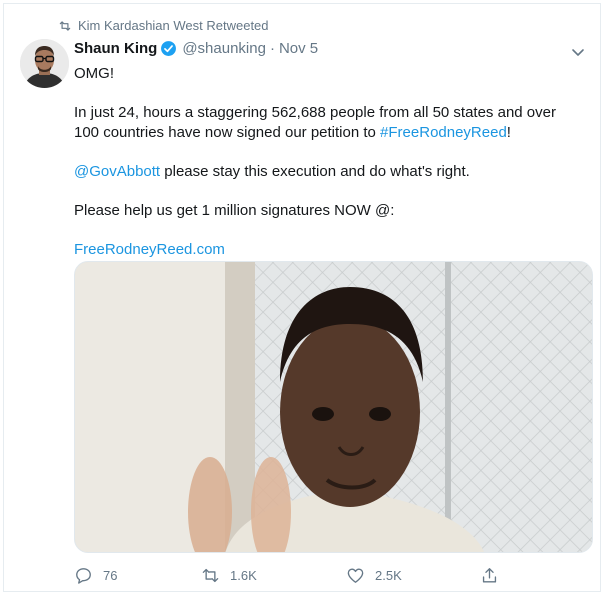 This screenshot has width=604, height=598. I want to click on reply-count: 76, so click(110, 575).